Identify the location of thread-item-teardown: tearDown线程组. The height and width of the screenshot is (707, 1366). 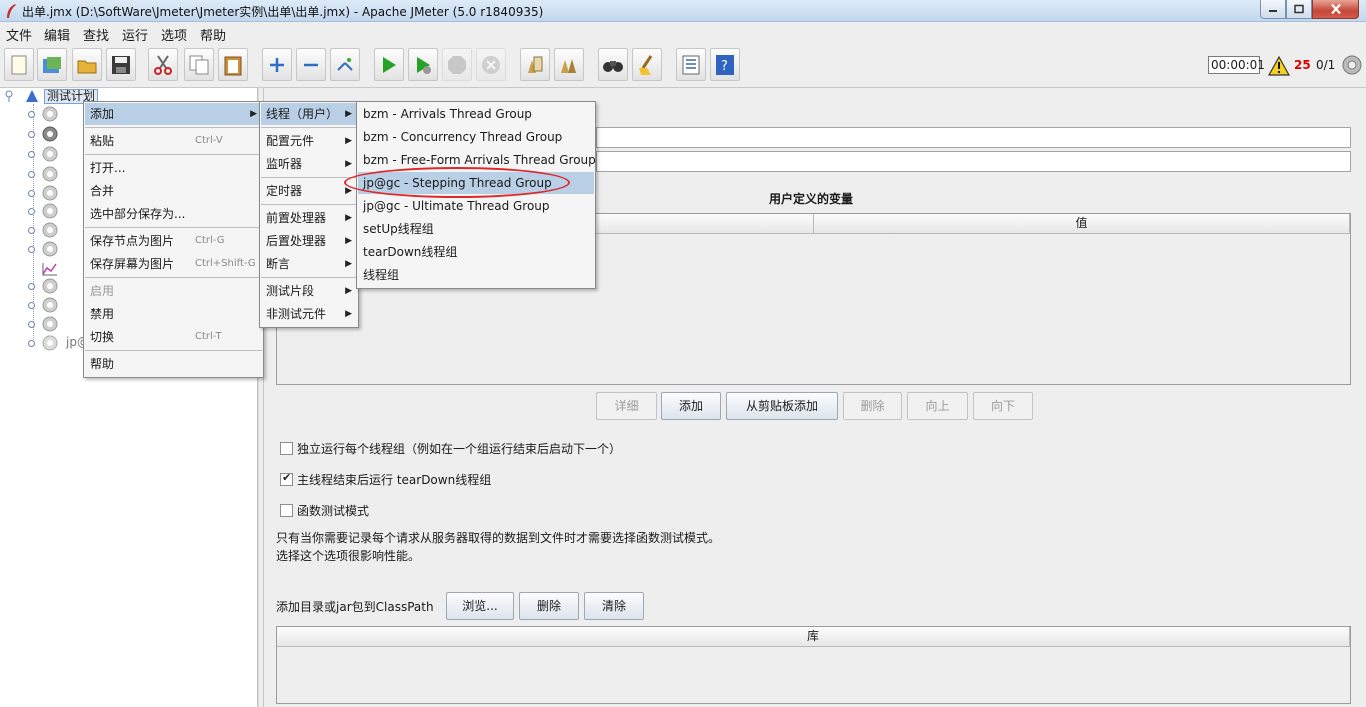
(476, 252).